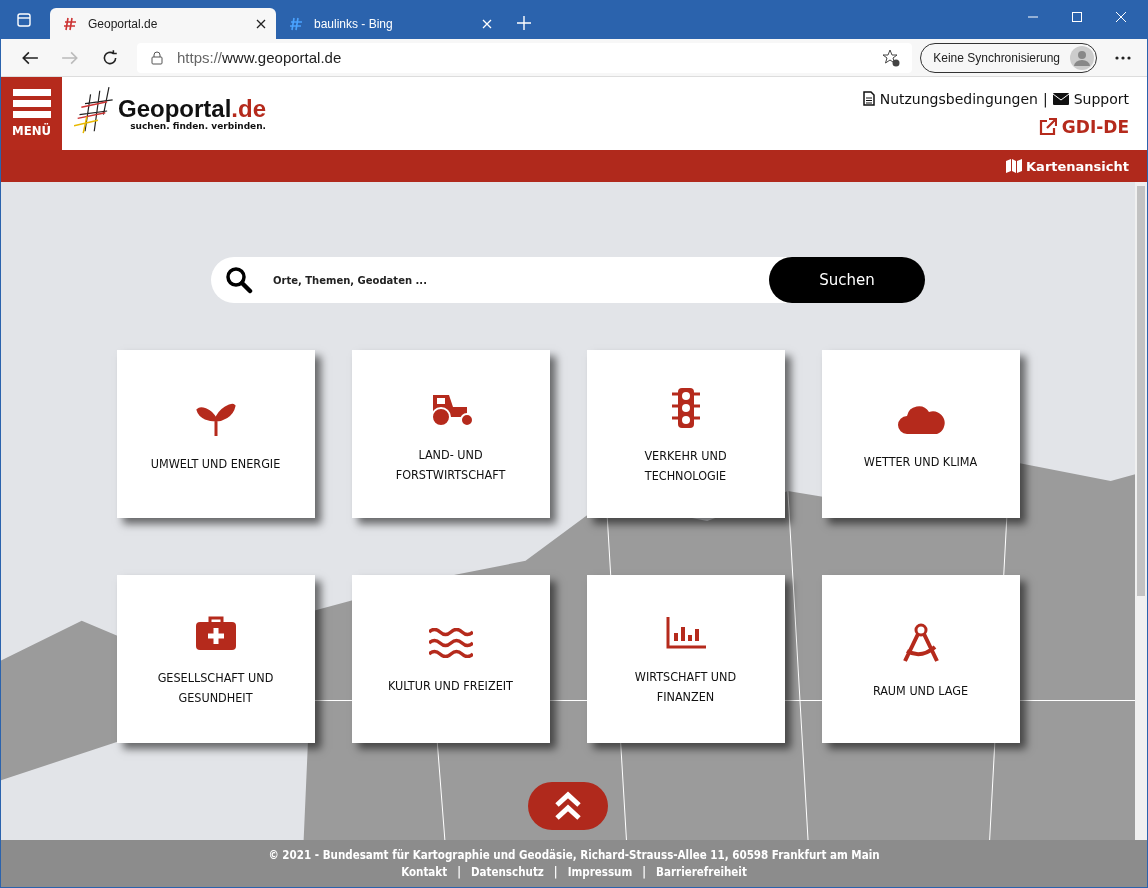 Image resolution: width=1148 pixels, height=888 pixels. I want to click on category-tile: VERKEHR UND TECHNOLOGIE, so click(685, 434).